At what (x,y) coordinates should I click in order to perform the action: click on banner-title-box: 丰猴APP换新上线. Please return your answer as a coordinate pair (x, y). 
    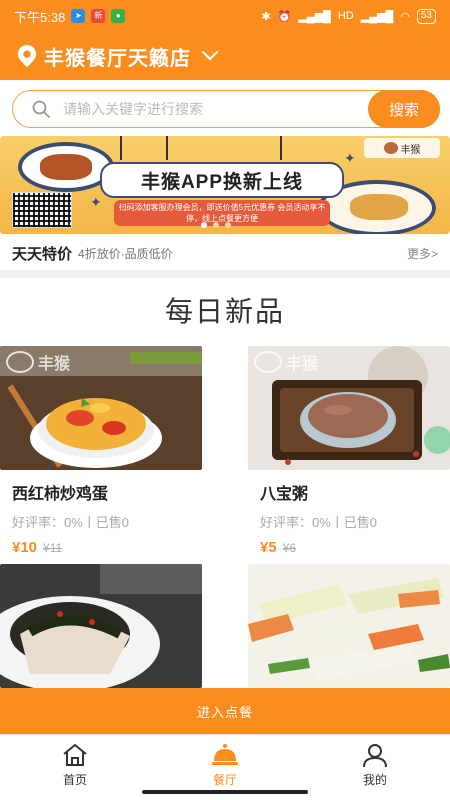
    Looking at the image, I should click on (222, 180).